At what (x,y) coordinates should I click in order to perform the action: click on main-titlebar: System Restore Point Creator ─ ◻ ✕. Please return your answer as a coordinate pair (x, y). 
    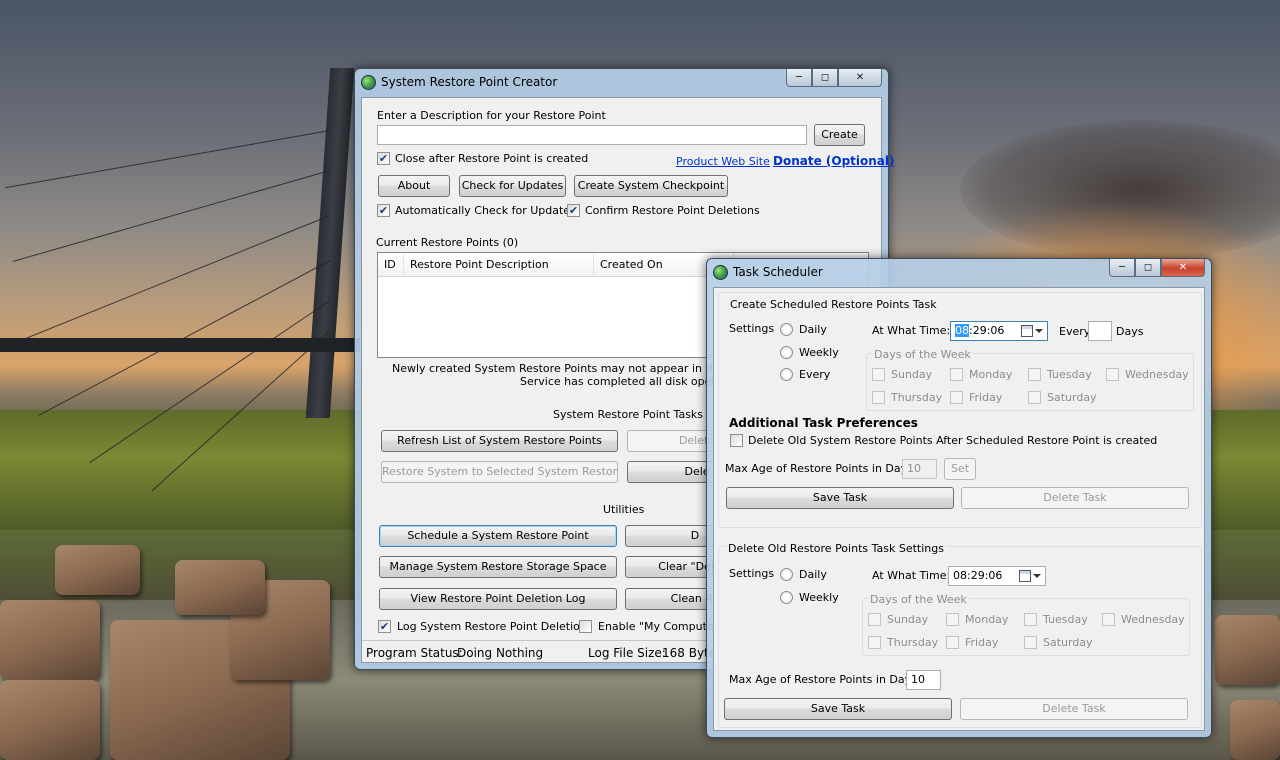
    Looking at the image, I should click on (621, 82).